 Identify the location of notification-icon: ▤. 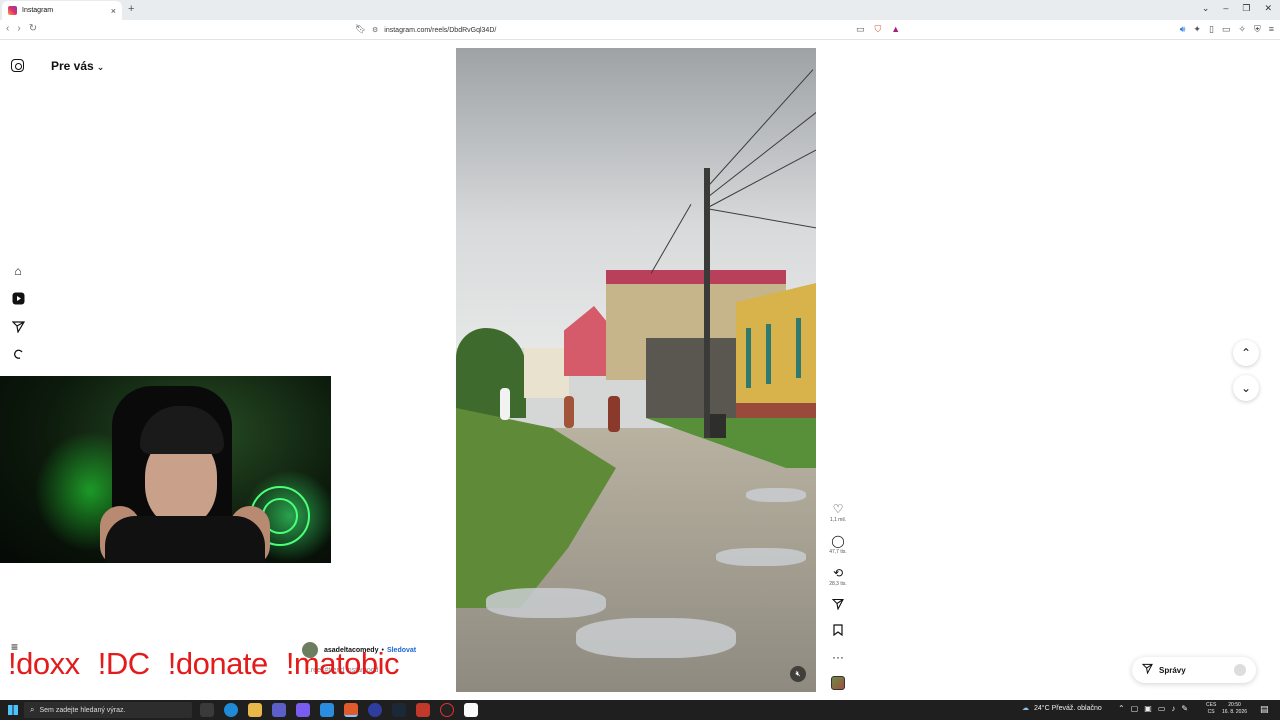
(1264, 709).